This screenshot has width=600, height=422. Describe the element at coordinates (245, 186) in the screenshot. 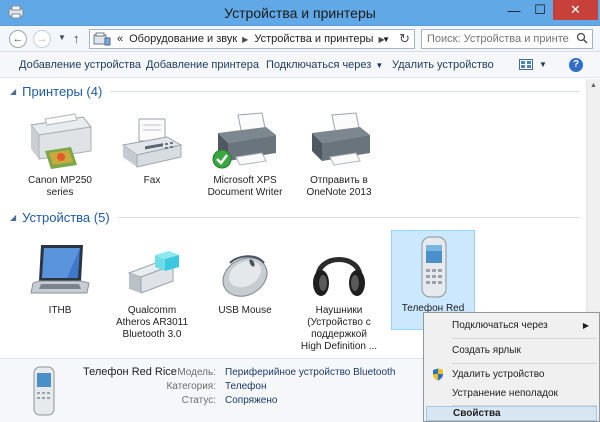

I see `item-label: Microsoft XPS Document Writer` at that location.